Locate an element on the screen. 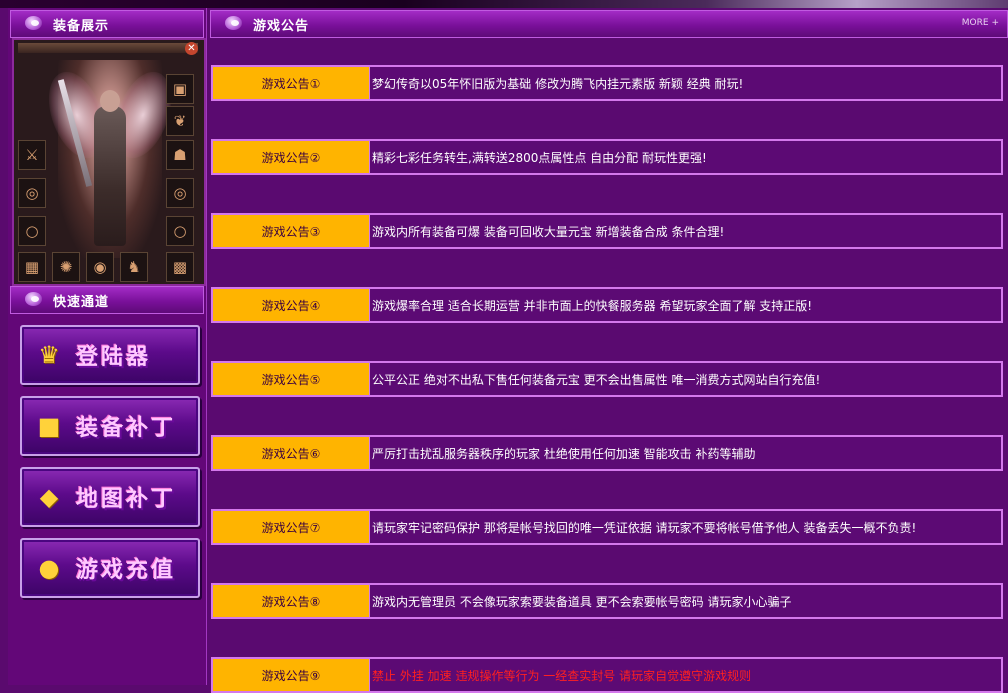  map-patch-icon: ◆ is located at coordinates (49, 497).